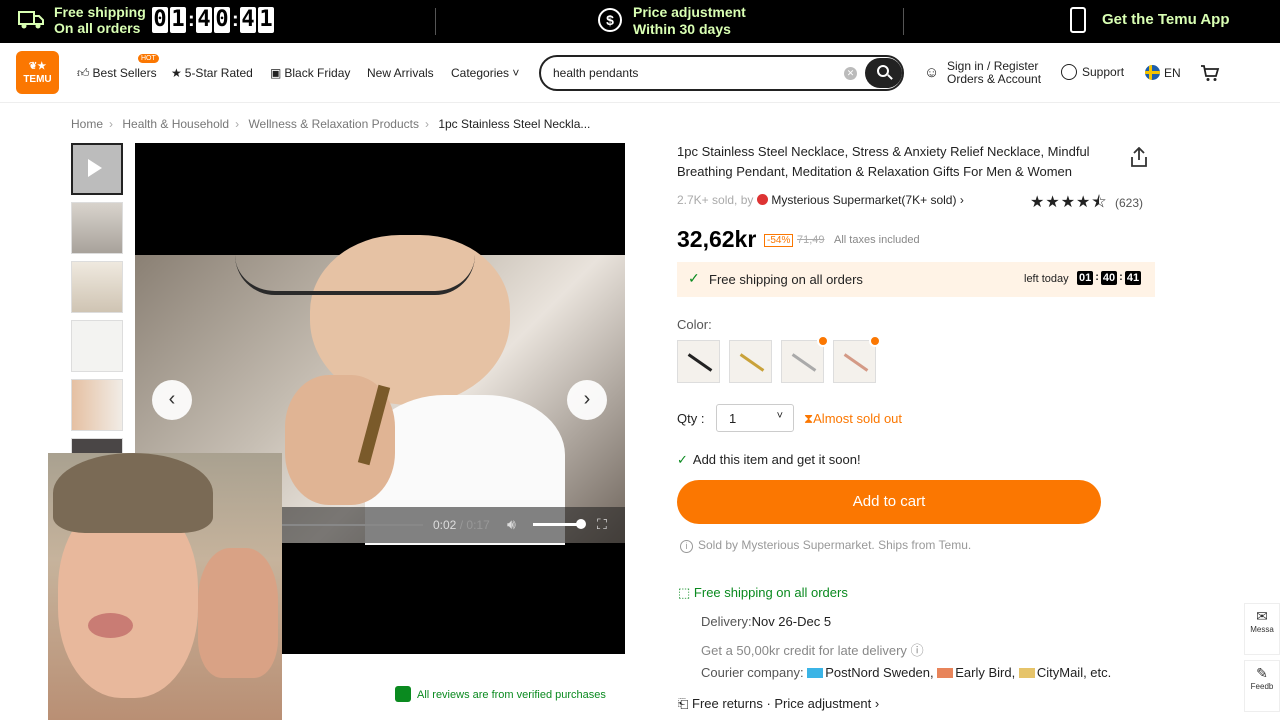 This screenshot has width=1280, height=720. What do you see at coordinates (815, 673) in the screenshot?
I see `postnord-icon` at bounding box center [815, 673].